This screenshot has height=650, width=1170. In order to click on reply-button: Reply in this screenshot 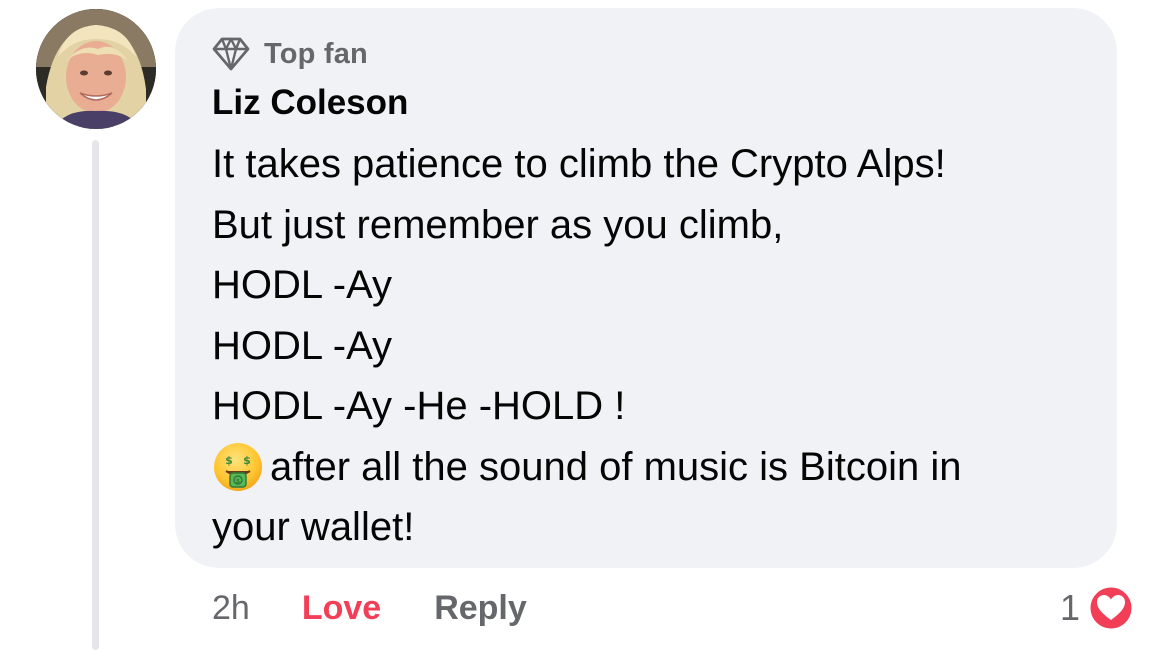, I will do `click(480, 608)`.